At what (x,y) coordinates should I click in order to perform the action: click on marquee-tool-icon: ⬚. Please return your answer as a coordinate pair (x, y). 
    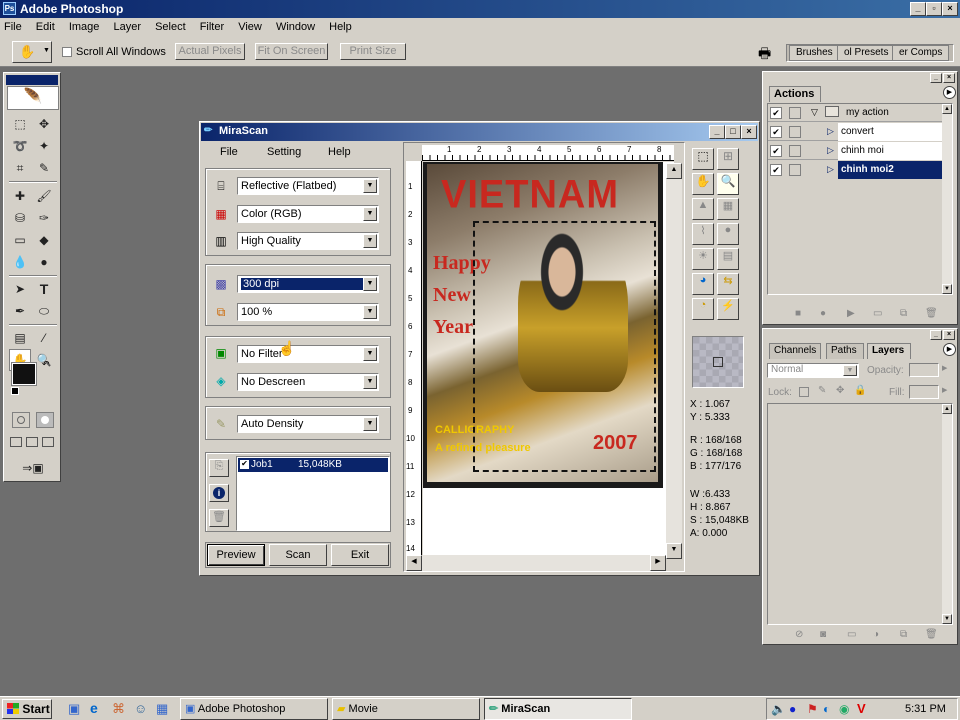
    Looking at the image, I should click on (20, 124).